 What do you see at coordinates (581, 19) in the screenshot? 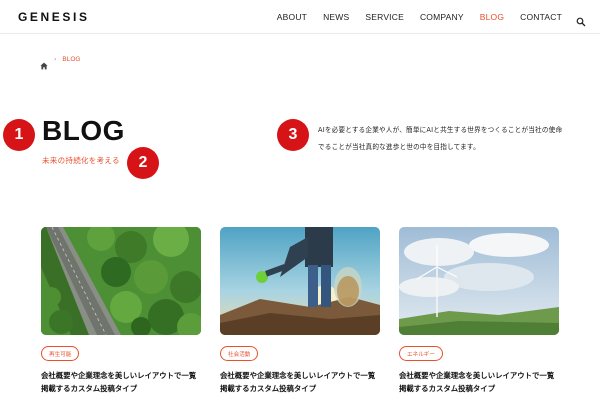
I see `search-icon` at bounding box center [581, 19].